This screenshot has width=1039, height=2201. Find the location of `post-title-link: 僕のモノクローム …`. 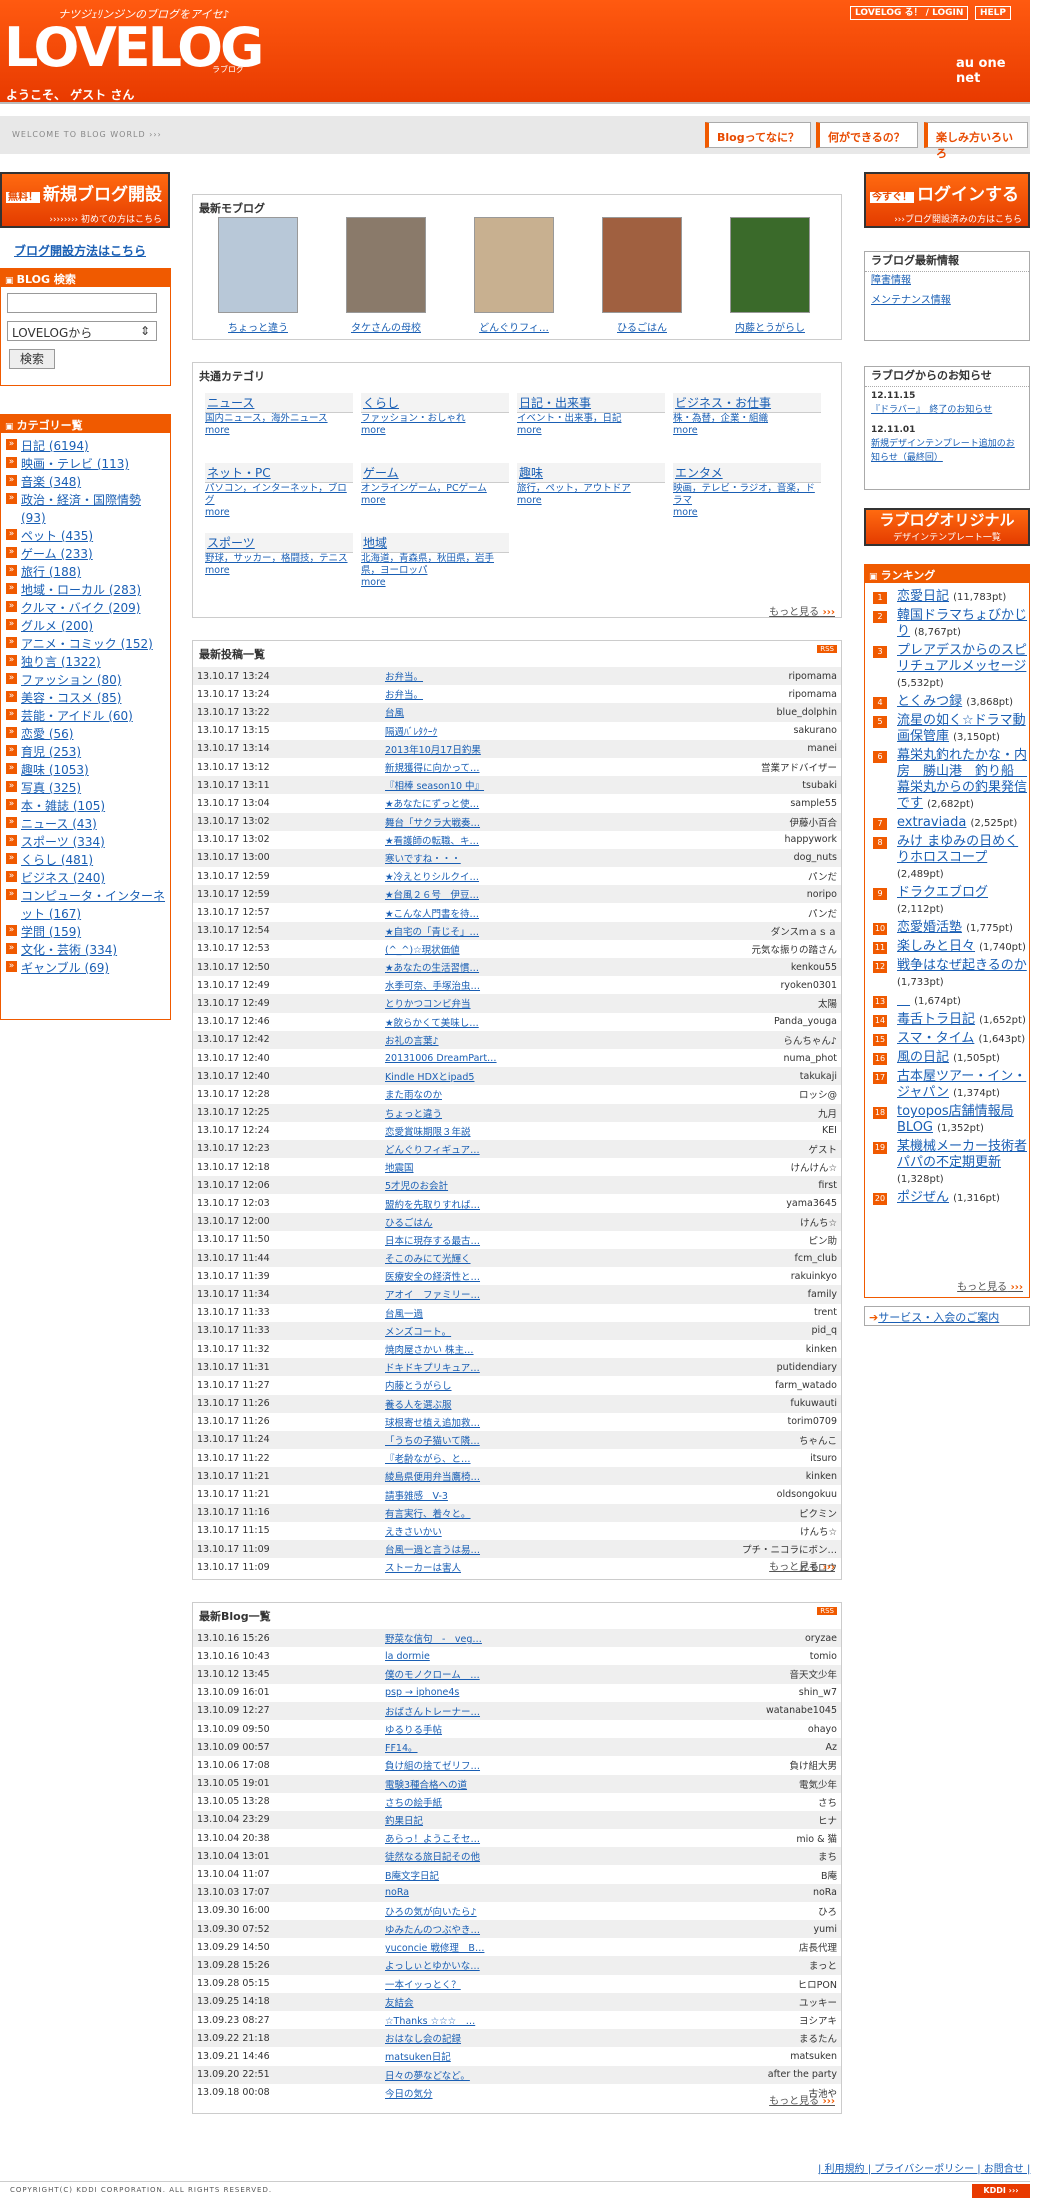

post-title-link: 僕のモノクローム … is located at coordinates (432, 1675).